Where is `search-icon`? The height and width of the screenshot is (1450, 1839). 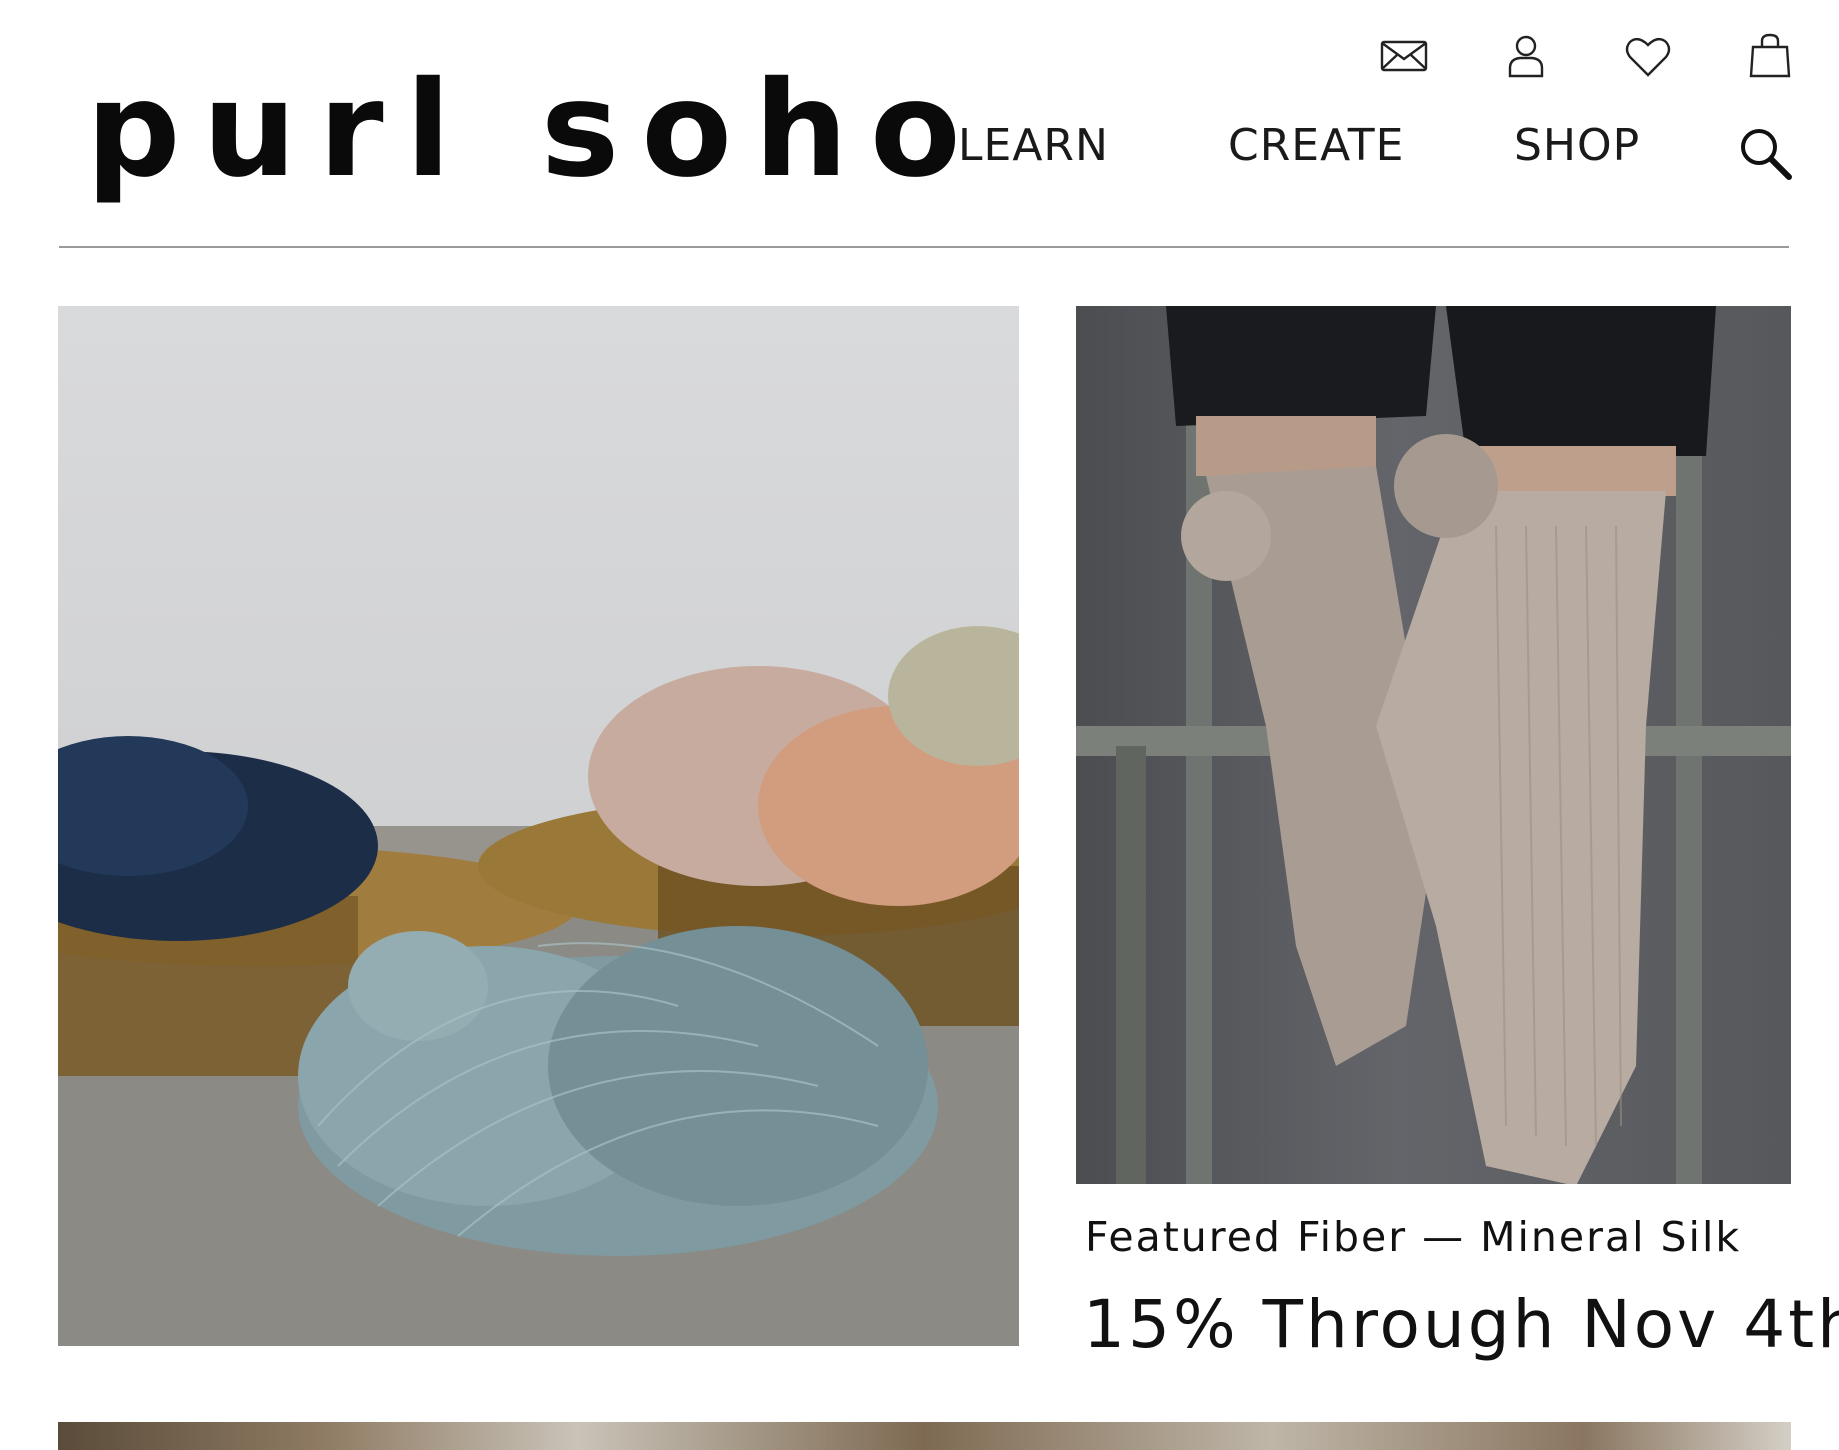
search-icon is located at coordinates (1765, 153).